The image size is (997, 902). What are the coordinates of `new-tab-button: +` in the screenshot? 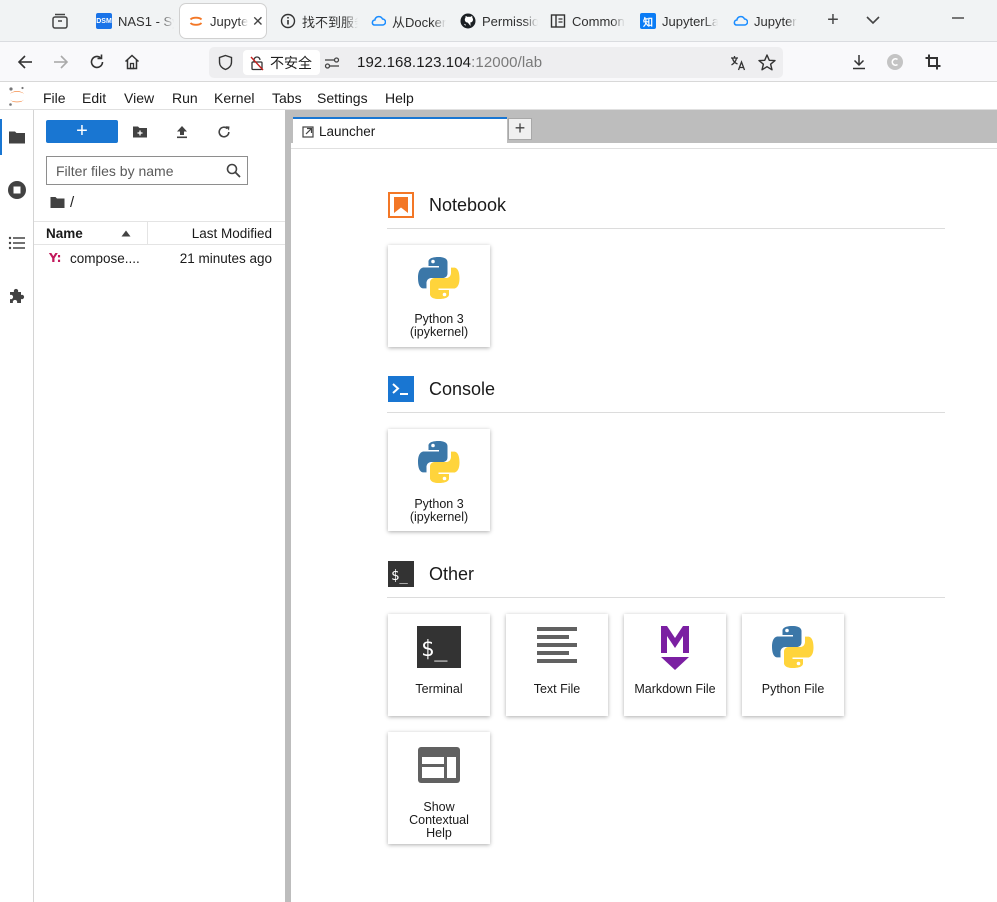 It's located at (833, 20).